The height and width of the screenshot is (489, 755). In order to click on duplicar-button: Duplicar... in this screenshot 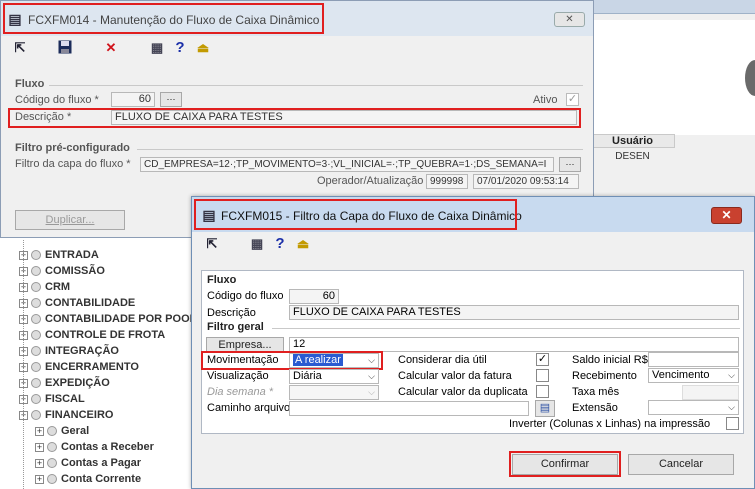, I will do `click(70, 220)`.